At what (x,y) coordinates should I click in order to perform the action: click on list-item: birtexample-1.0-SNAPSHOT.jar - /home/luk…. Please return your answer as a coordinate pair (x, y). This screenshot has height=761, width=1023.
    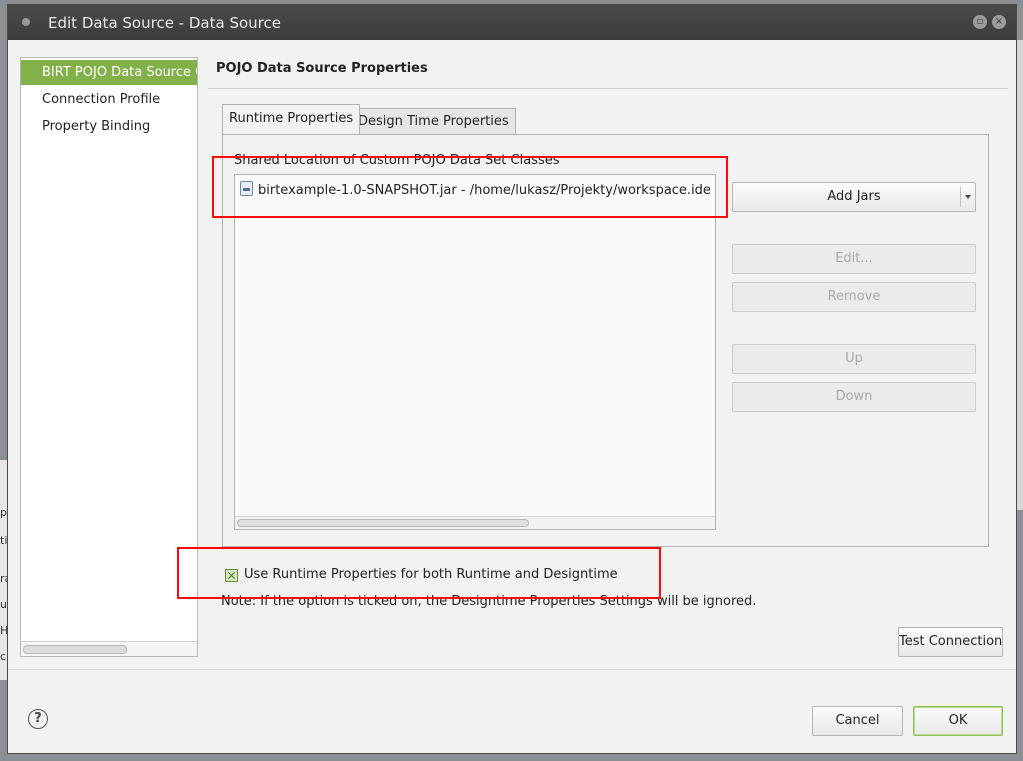
    Looking at the image, I should click on (475, 189).